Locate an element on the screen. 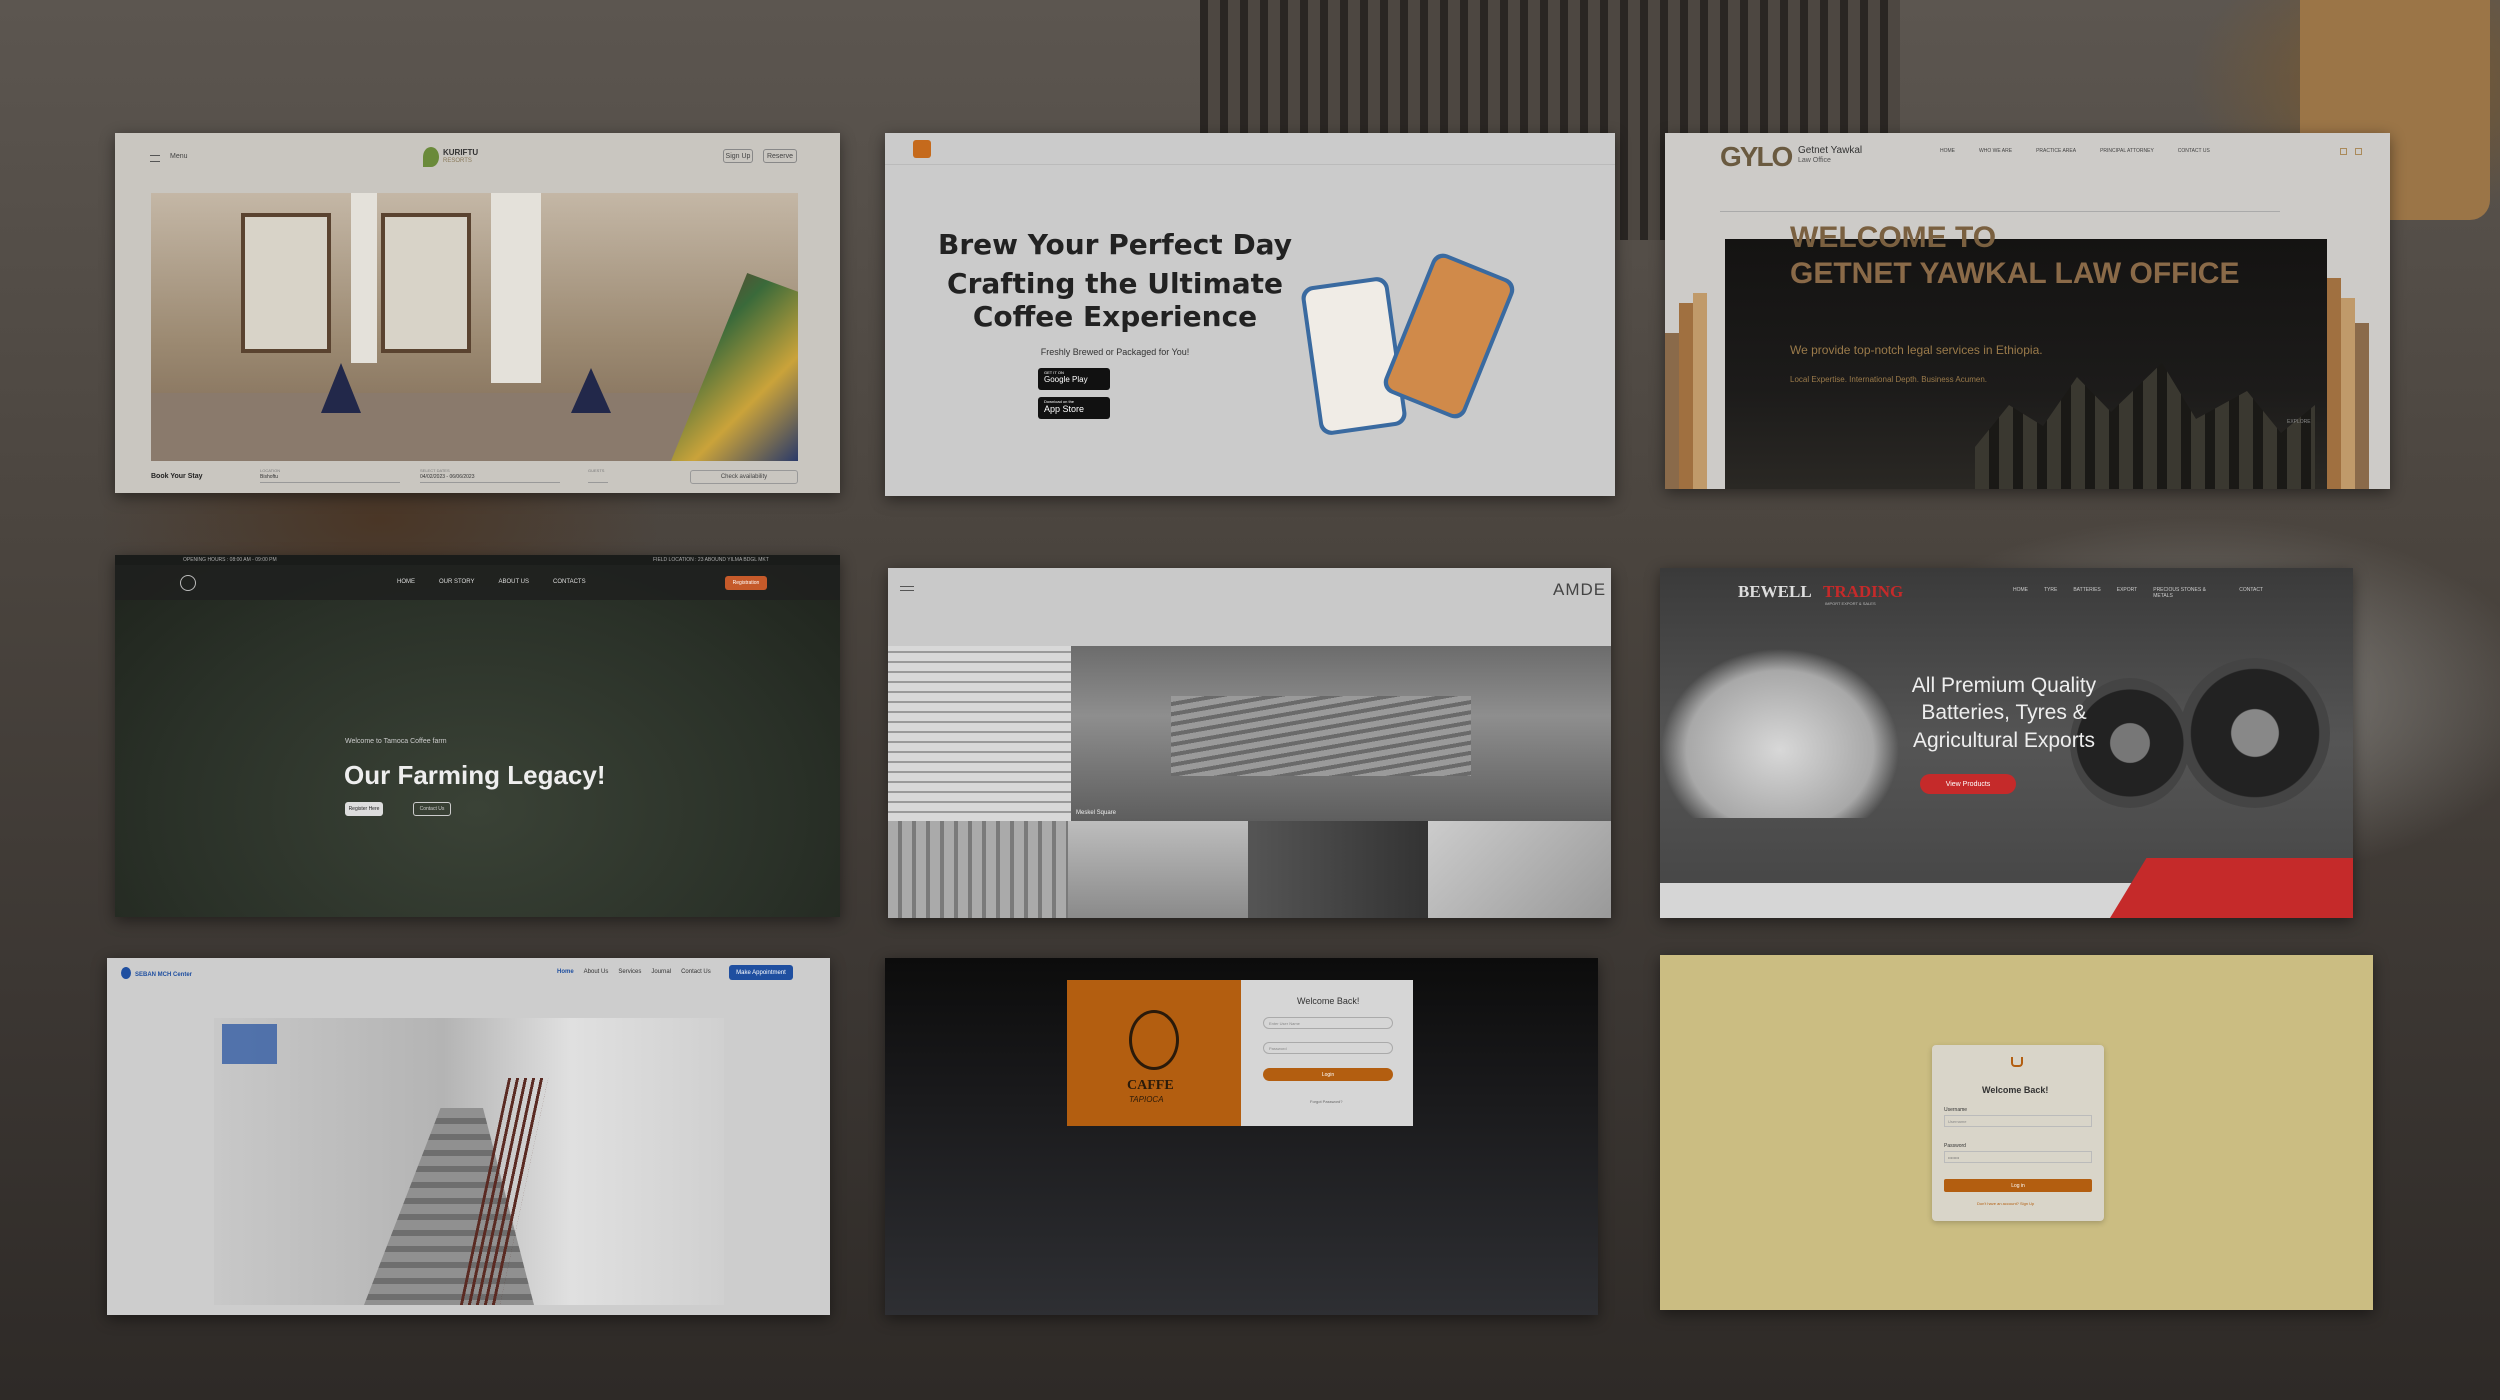 This screenshot has width=2500, height=1400. nav-contact: CONTACT is located at coordinates (2251, 593).